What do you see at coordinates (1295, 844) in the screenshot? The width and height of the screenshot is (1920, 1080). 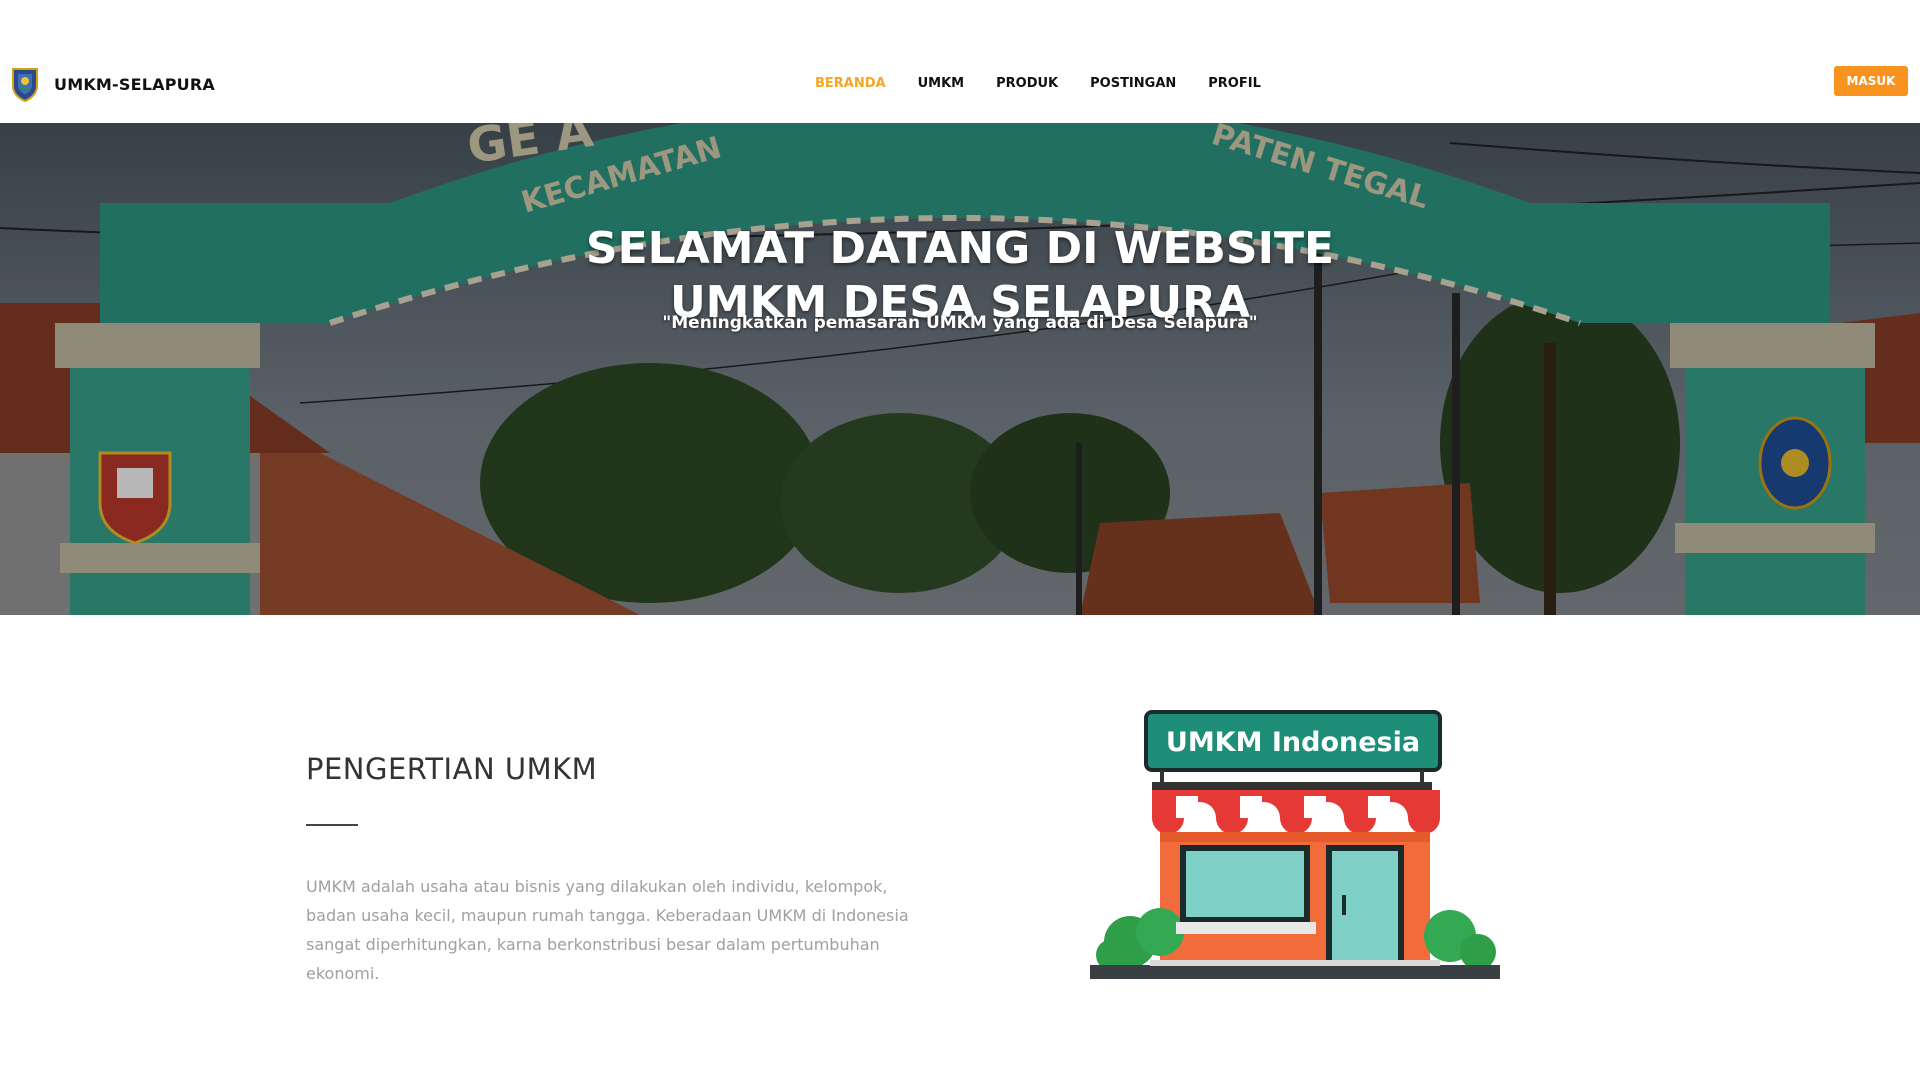 I see `store-illustration: UMKM Indonesia` at bounding box center [1295, 844].